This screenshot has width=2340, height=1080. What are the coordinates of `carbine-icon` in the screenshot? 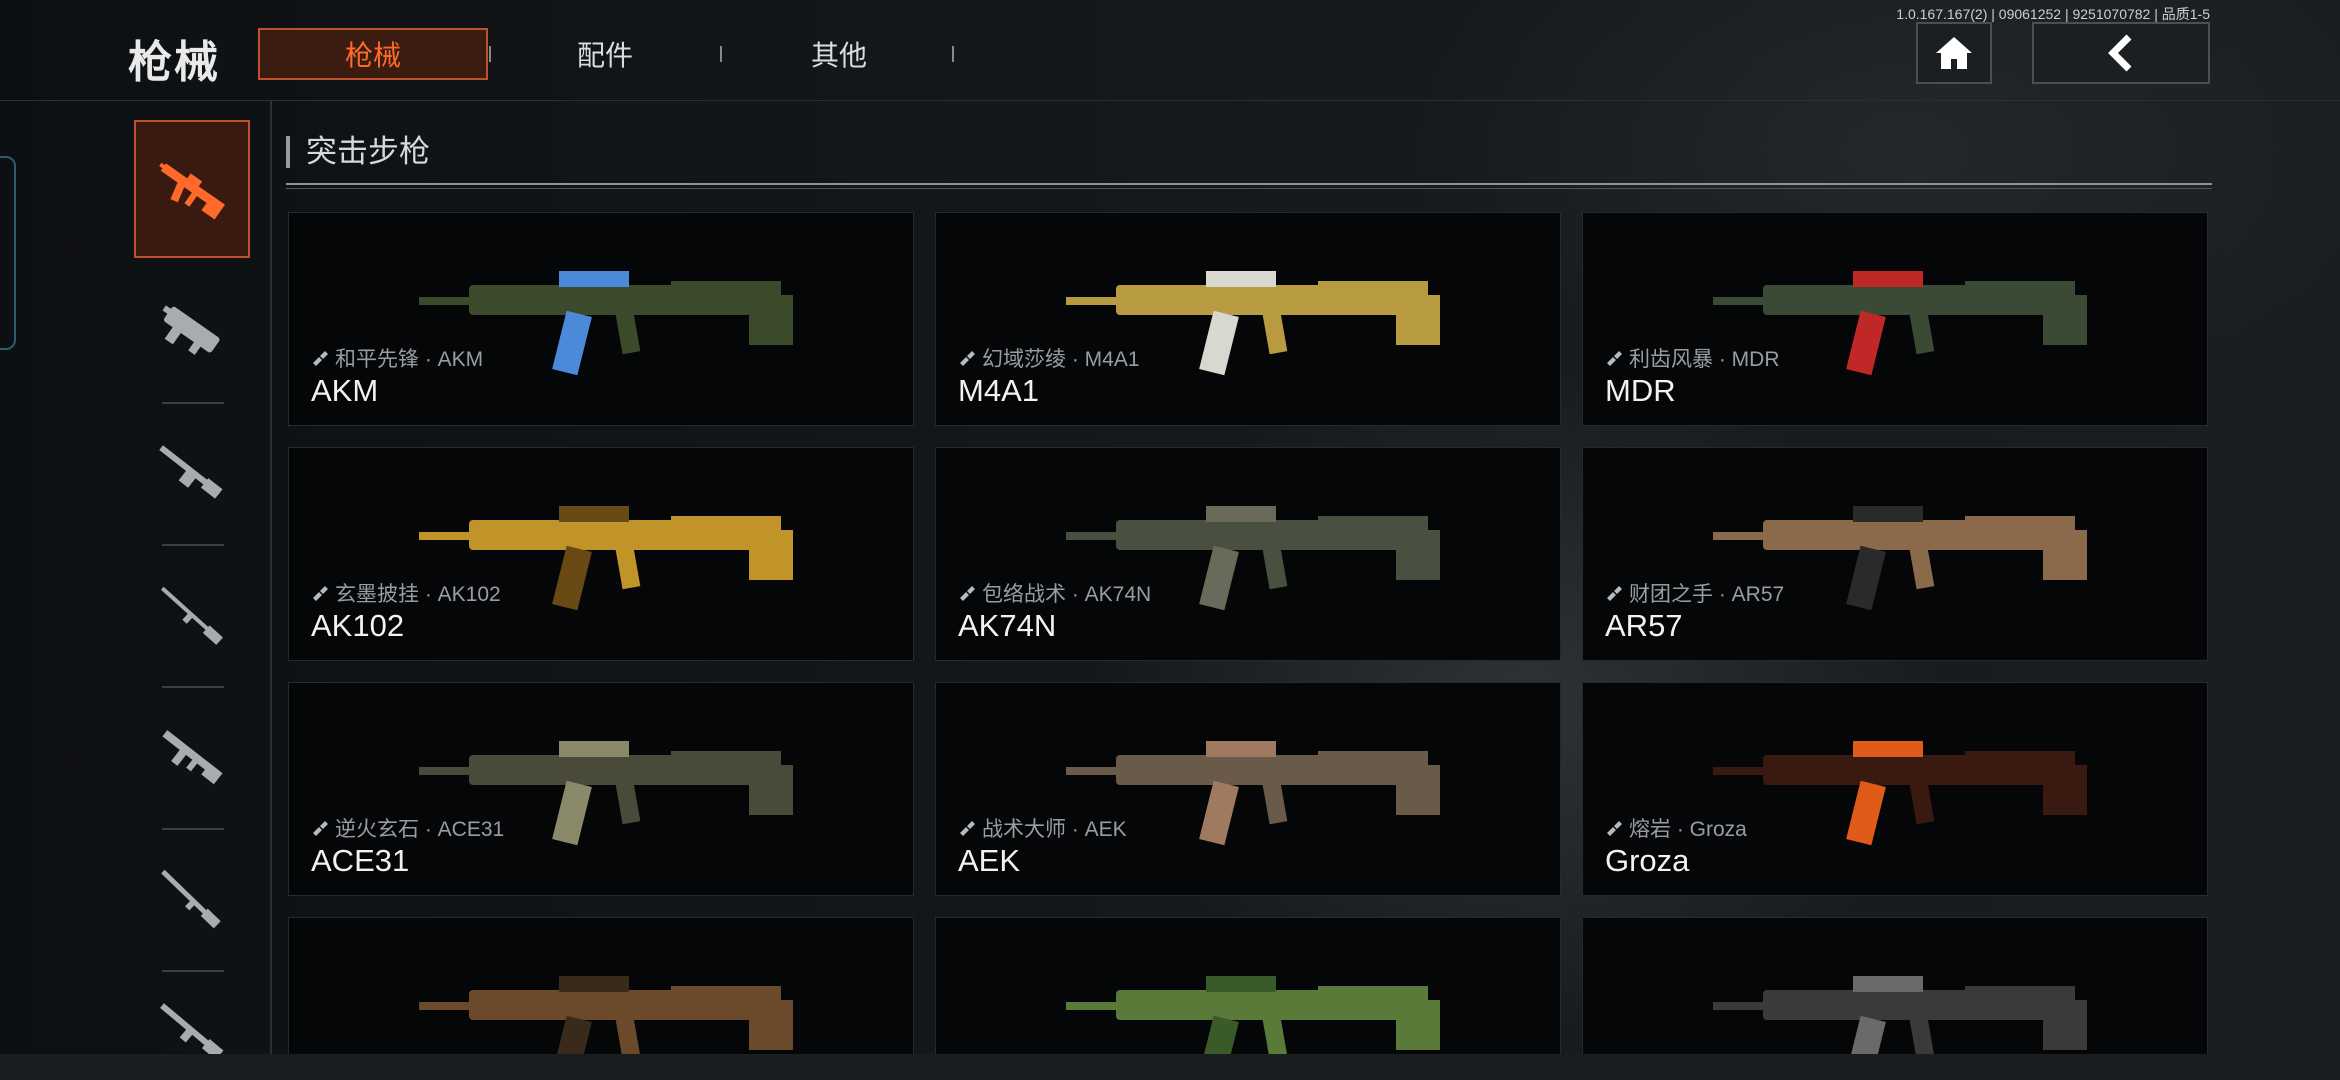 It's located at (192, 757).